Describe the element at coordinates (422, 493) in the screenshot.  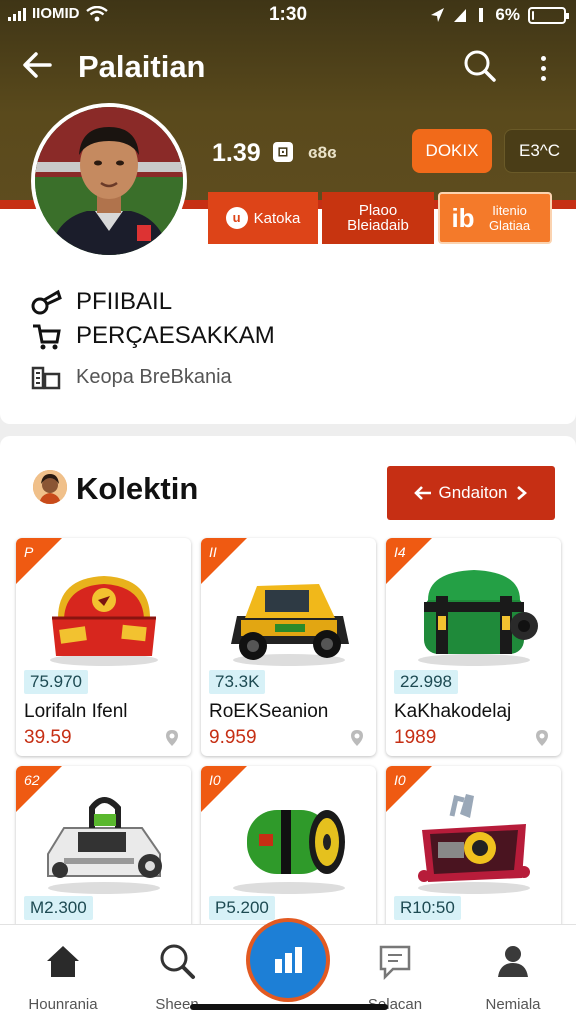
I see `arrow-left-icon` at that location.